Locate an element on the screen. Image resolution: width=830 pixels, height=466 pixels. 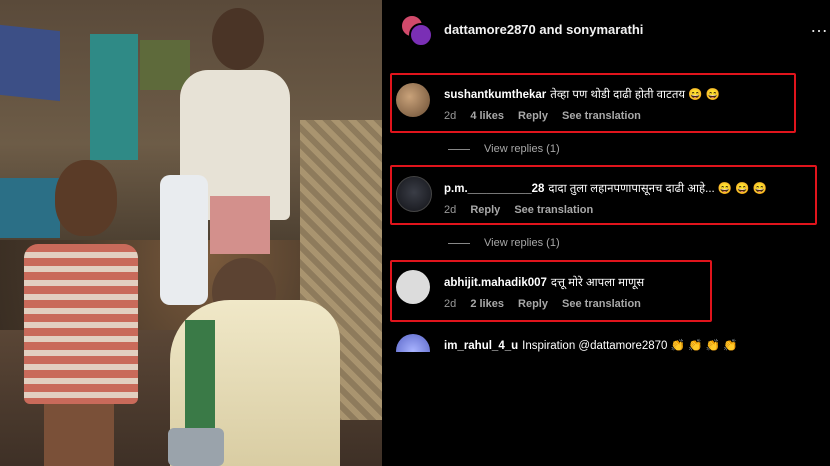
photo-man-cloth is located at coordinates (240, 225).